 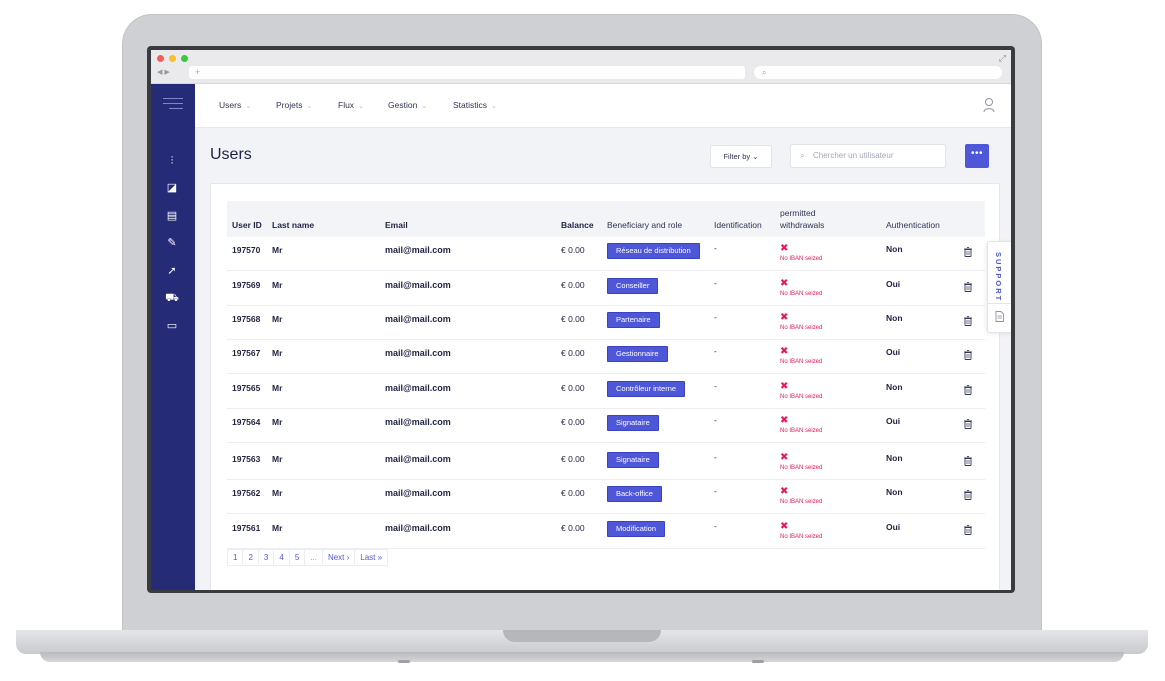 What do you see at coordinates (853, 155) in the screenshot?
I see `search-placeholder: Chercher un utilisateur` at bounding box center [853, 155].